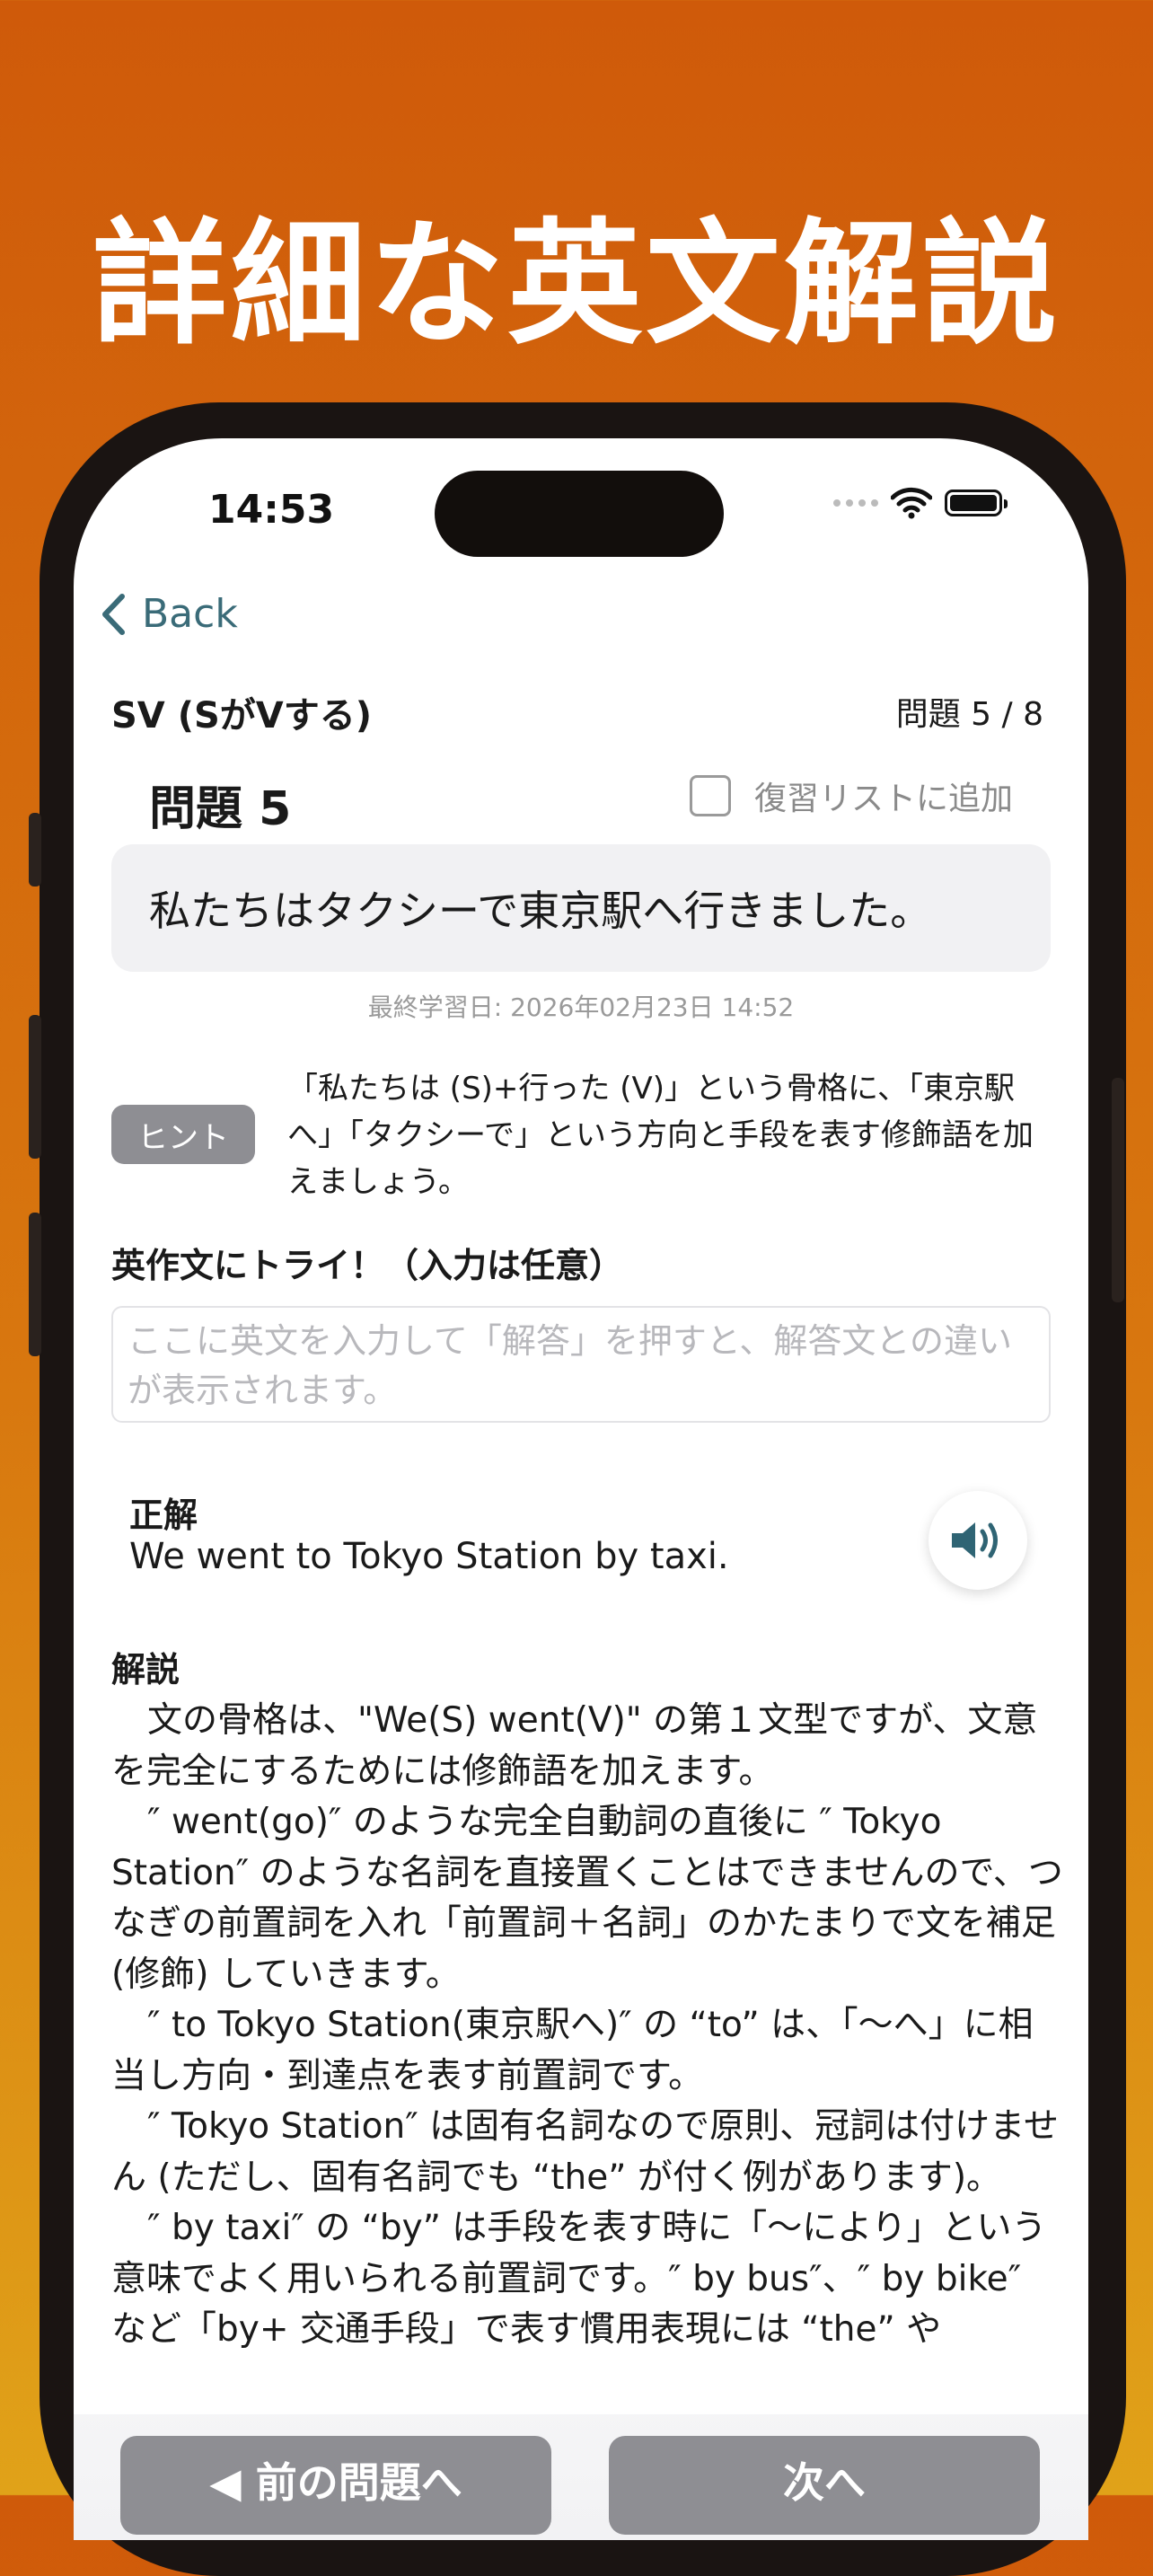 Image resolution: width=1153 pixels, height=2576 pixels. I want to click on next-button: 次へ, so click(824, 2485).